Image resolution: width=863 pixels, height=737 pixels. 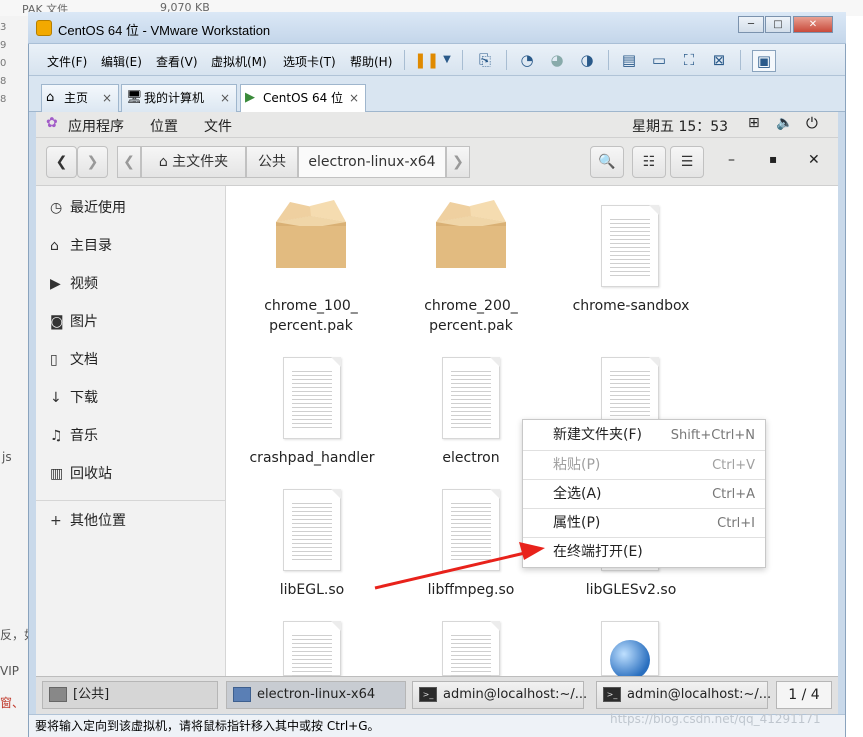 I want to click on maximize-button: □, so click(x=778, y=24).